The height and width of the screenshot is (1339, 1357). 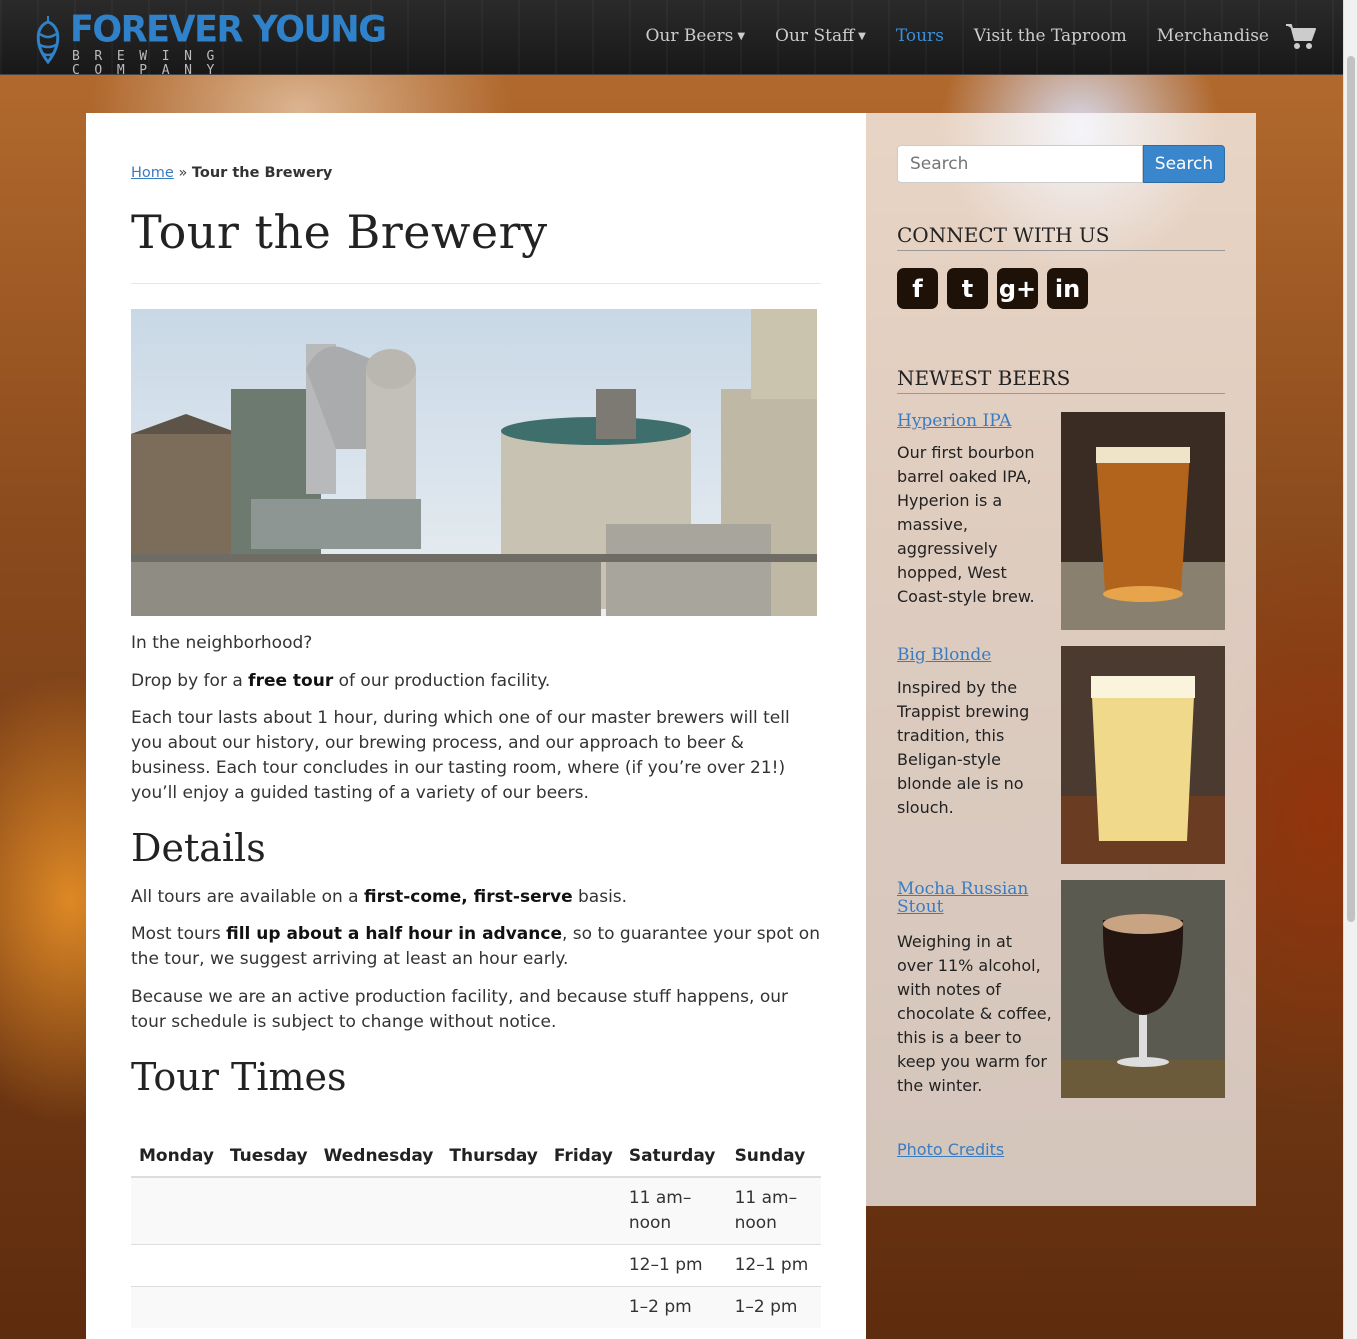 I want to click on column-header: Tuesday, so click(x=268, y=1158).